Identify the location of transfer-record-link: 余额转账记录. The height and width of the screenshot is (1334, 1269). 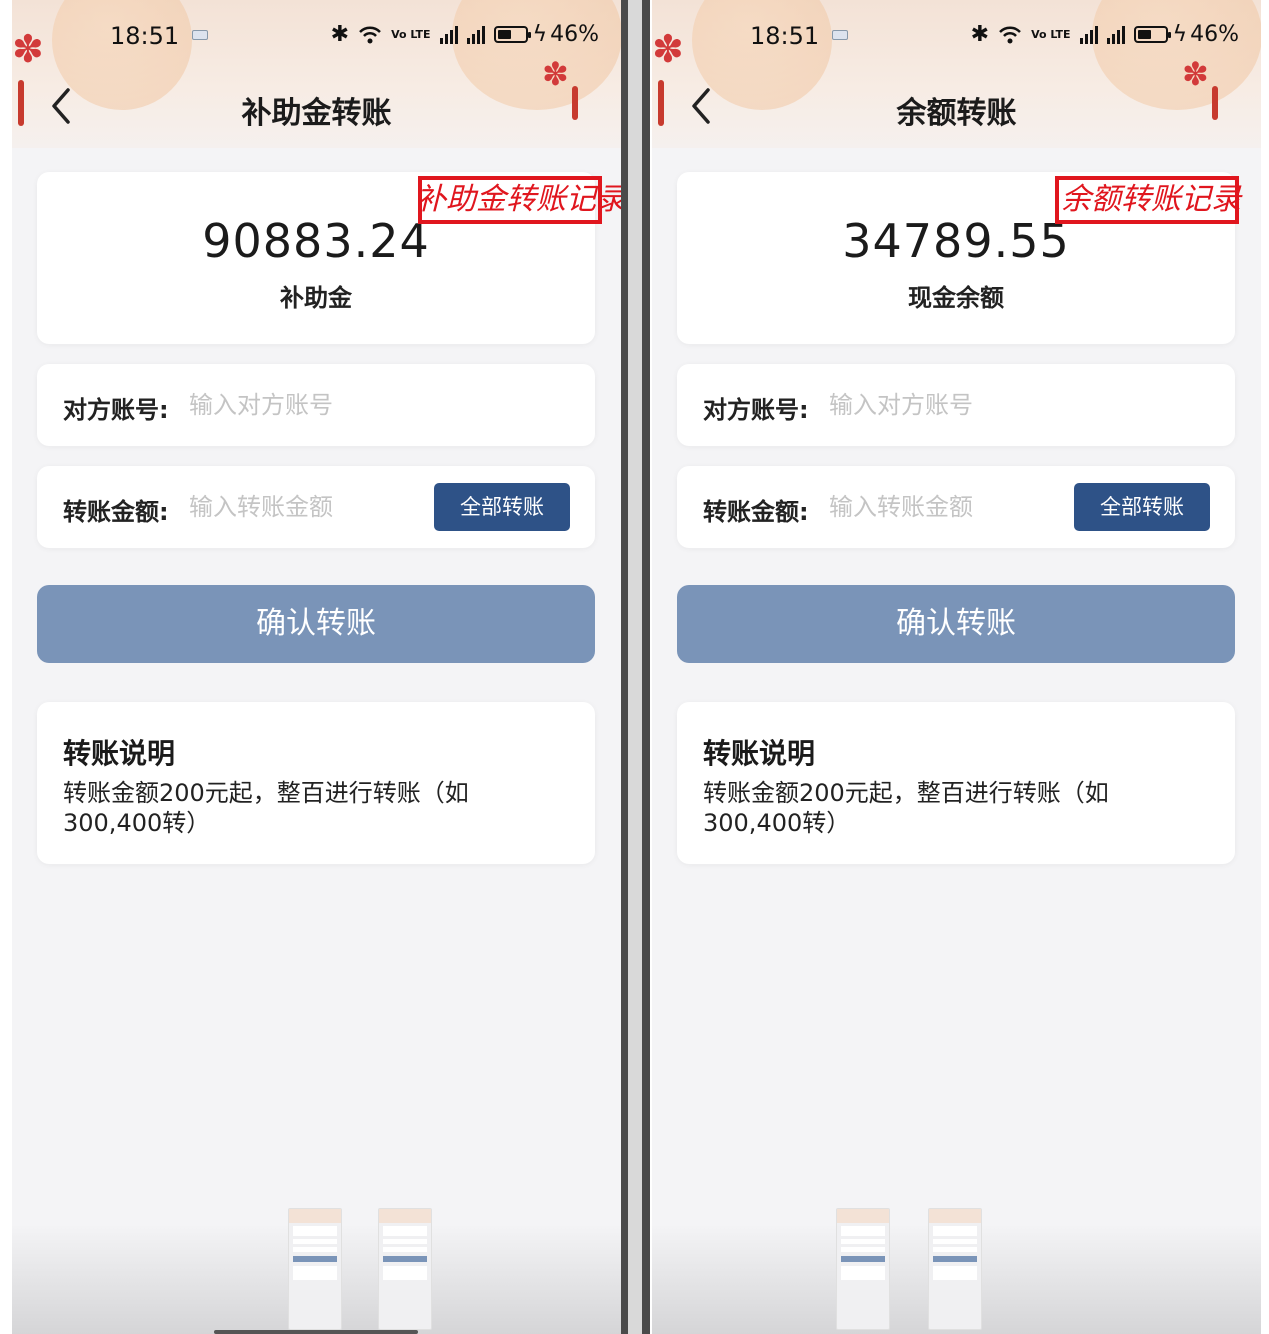
(1148, 200).